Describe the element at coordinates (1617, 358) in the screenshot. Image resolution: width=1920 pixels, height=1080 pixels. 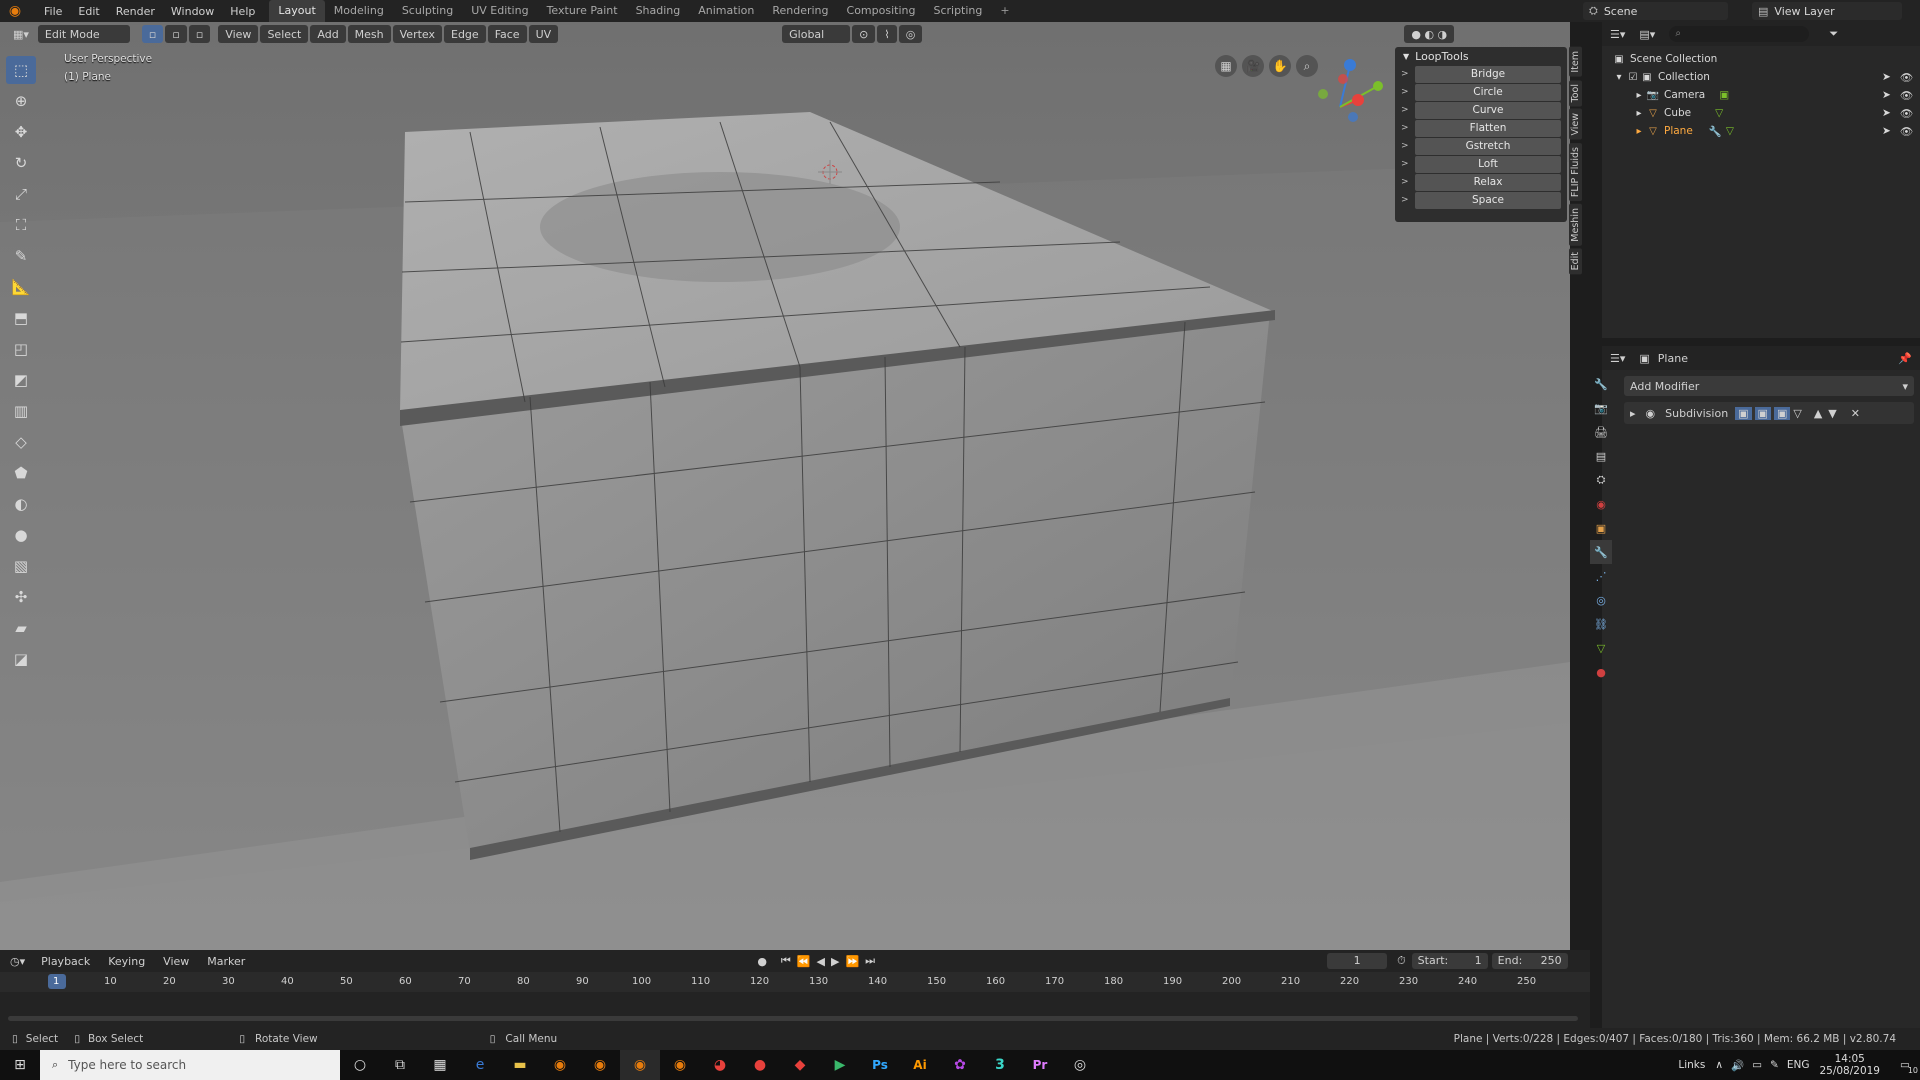
I see `properties-editor-icon: ☰▾` at that location.